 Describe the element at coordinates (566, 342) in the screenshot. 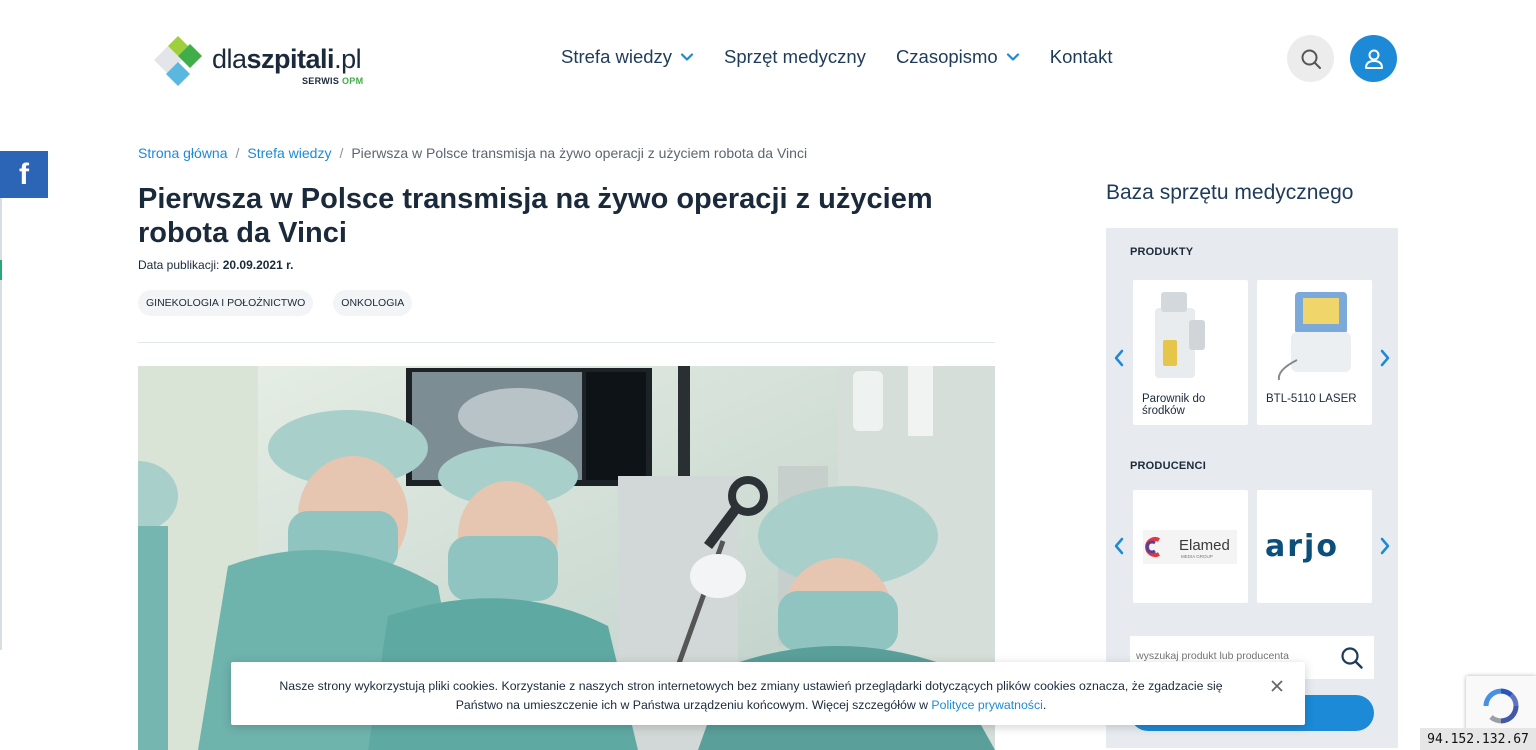

I see `divider` at that location.